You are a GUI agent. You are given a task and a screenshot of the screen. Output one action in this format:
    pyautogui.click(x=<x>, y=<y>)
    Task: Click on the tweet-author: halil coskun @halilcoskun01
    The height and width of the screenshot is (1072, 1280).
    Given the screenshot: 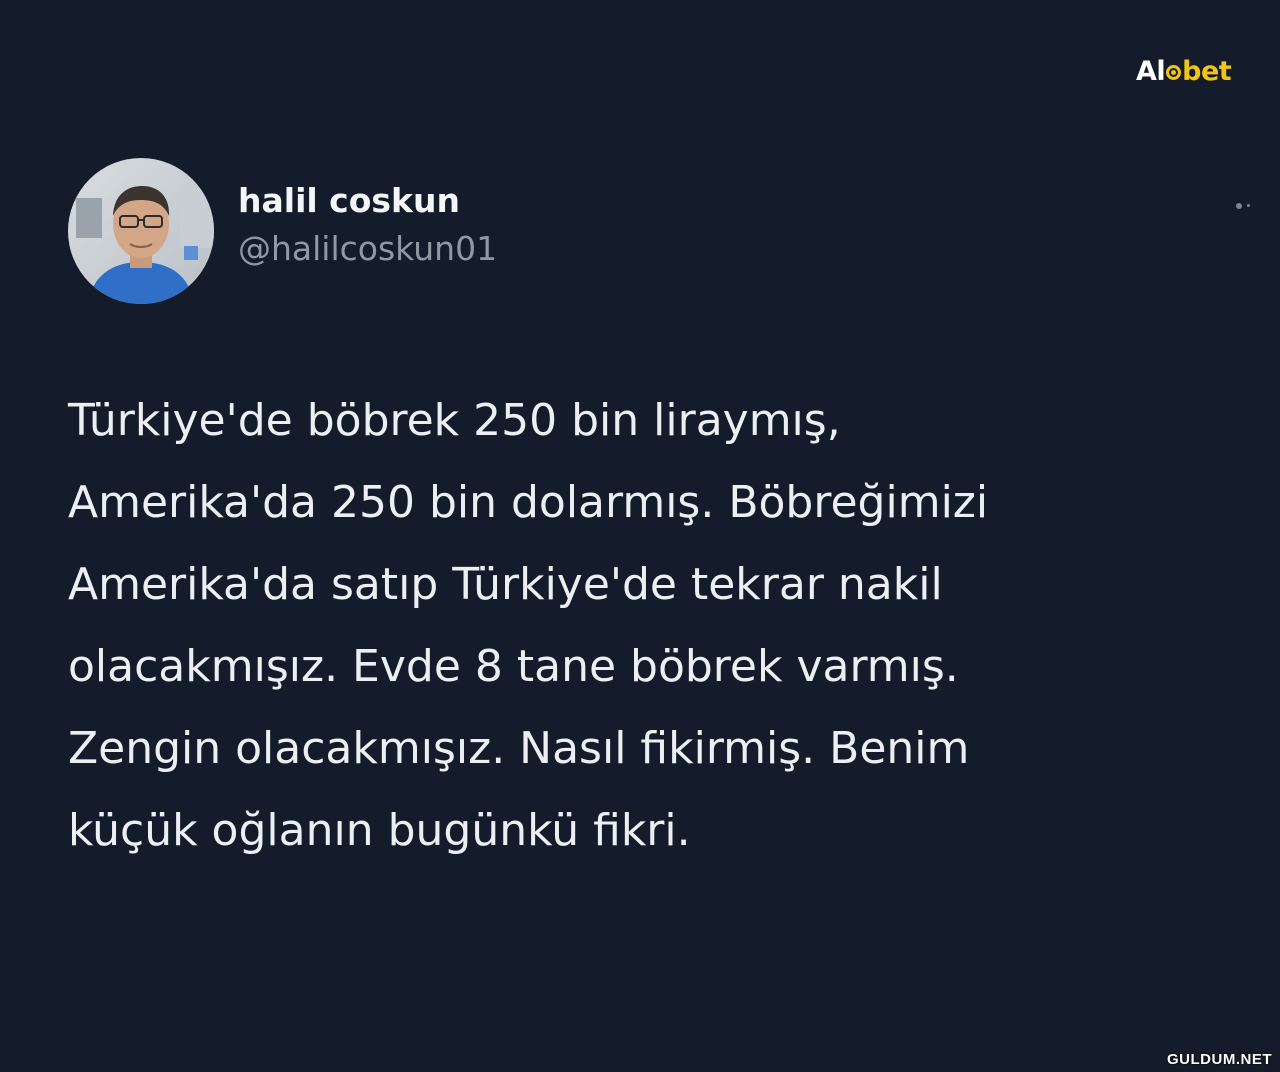 What is the action you would take?
    pyautogui.click(x=367, y=226)
    